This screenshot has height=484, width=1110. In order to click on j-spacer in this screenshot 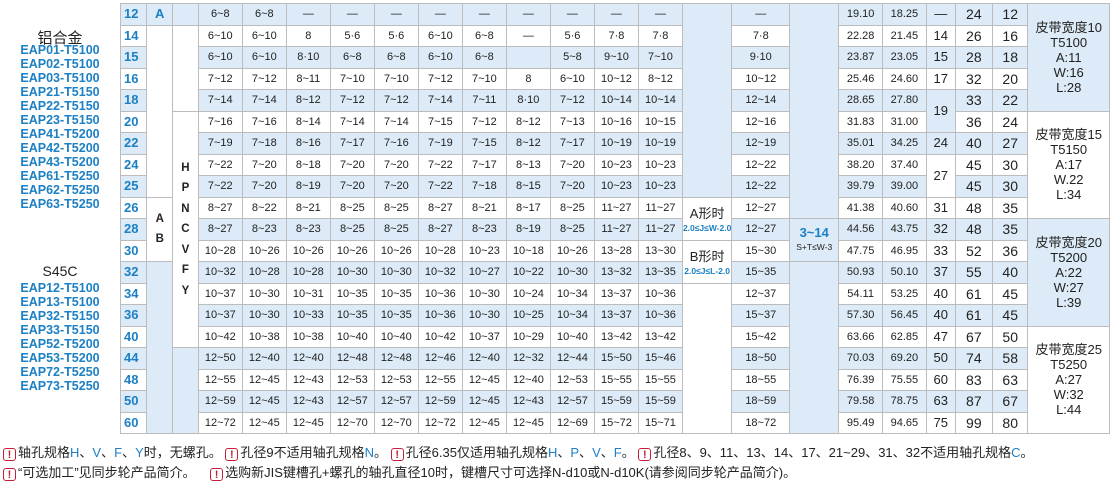, I will do `click(814, 111)`.